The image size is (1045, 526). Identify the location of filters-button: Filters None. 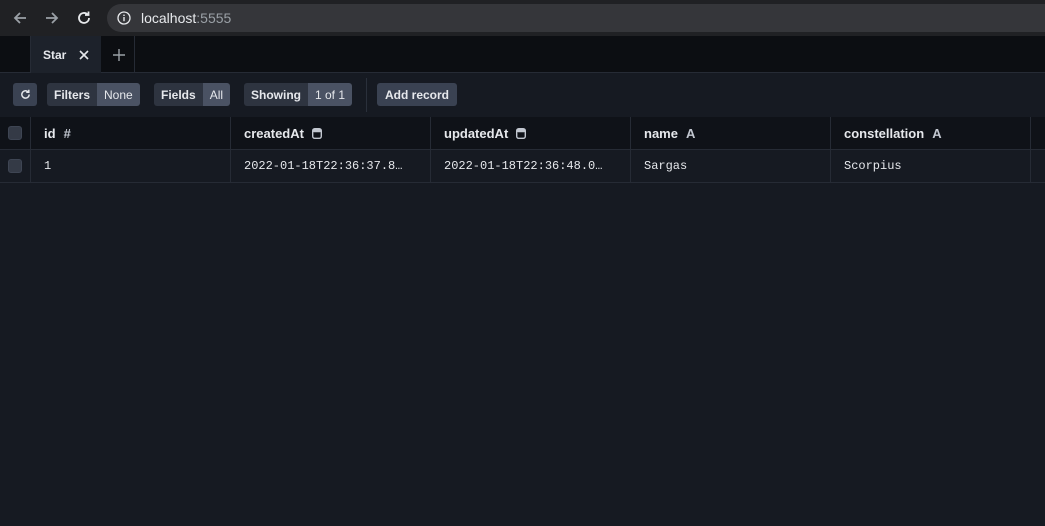
(93, 94).